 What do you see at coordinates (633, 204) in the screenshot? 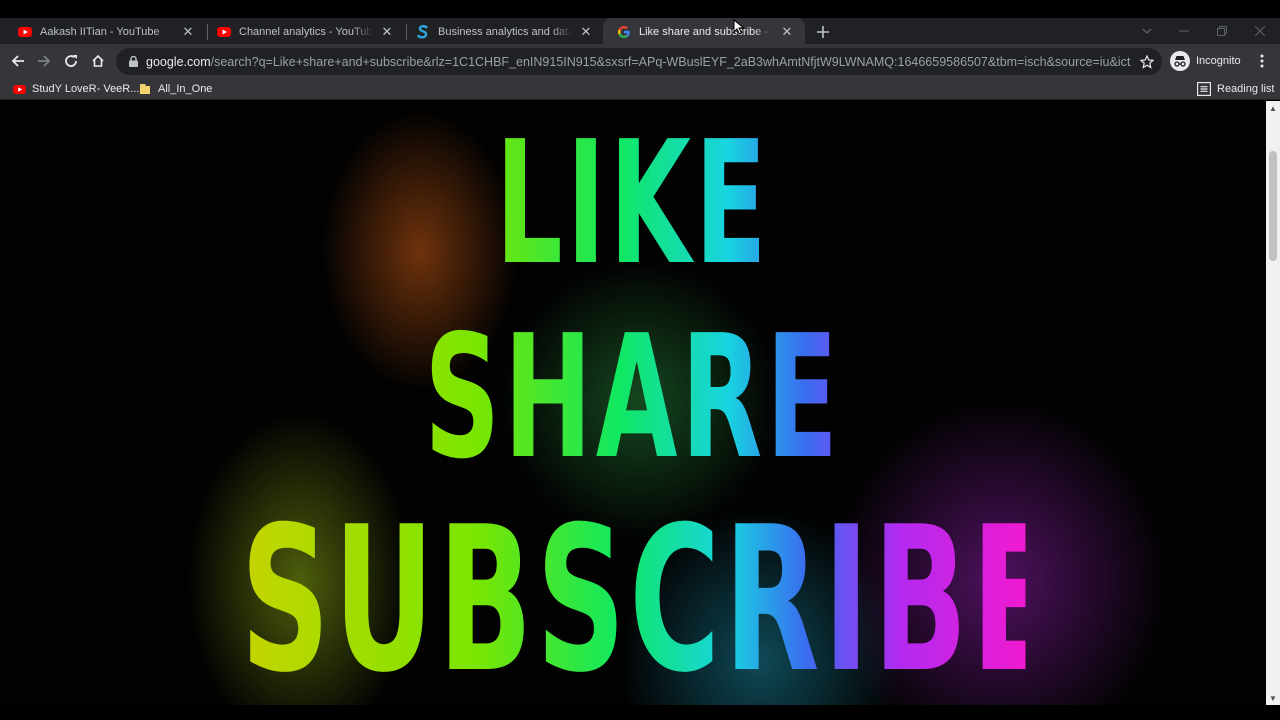
I see `image-text-like: LIKE` at bounding box center [633, 204].